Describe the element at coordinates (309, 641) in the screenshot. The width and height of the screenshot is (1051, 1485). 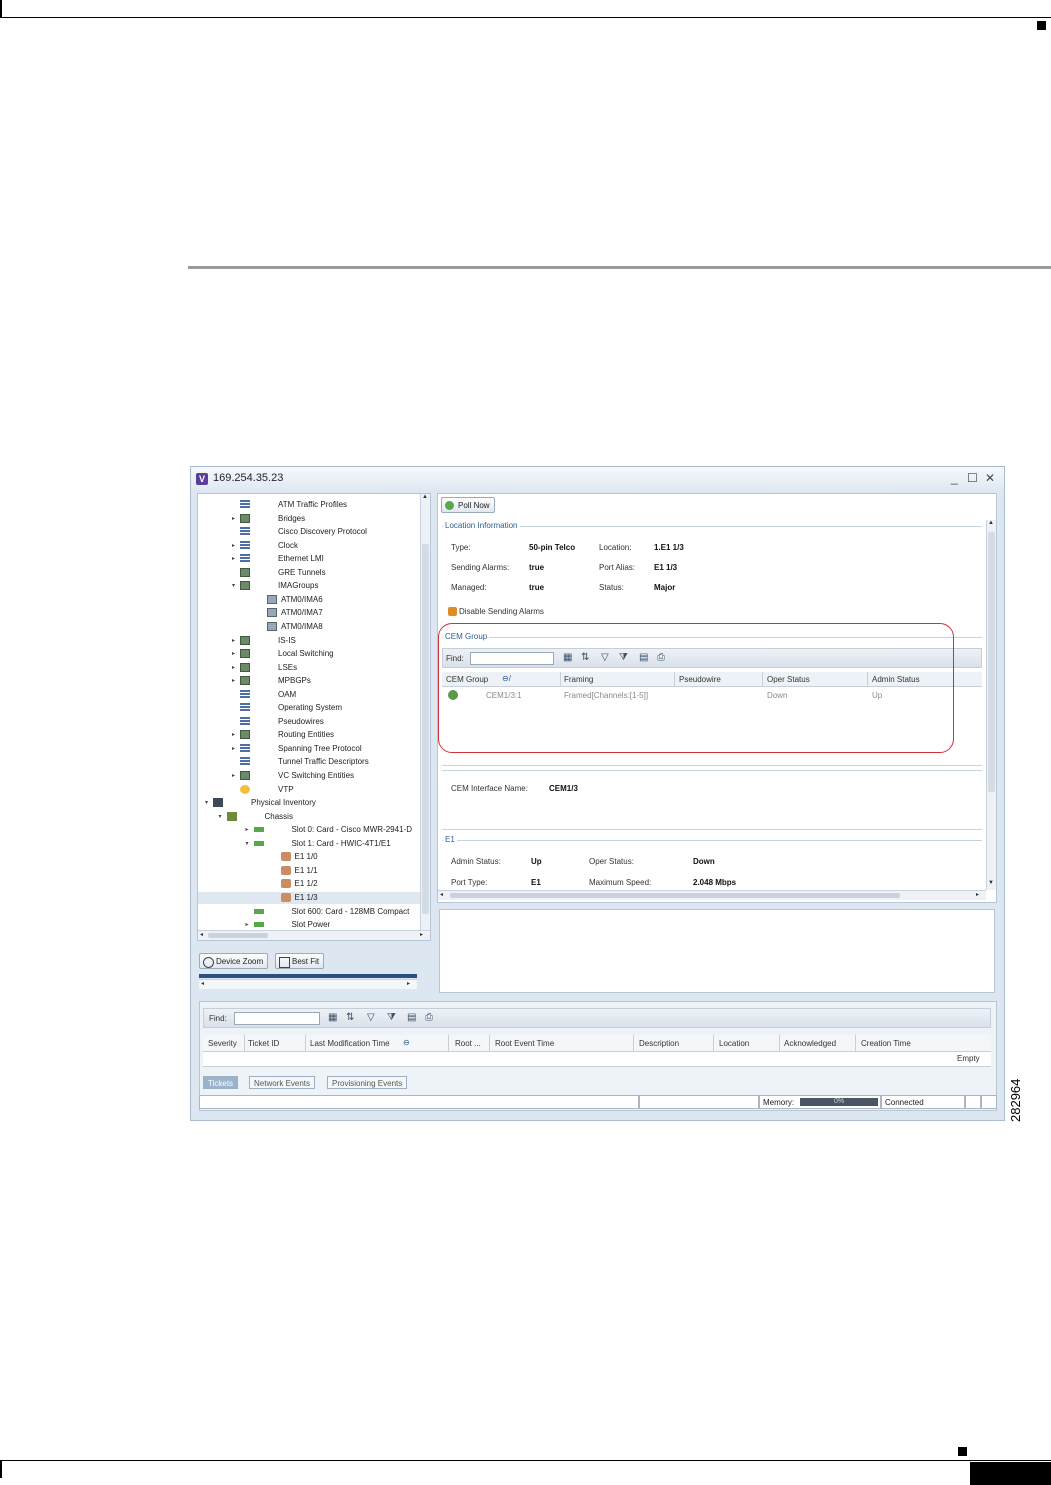
I see `tree-item: ▸ IS-IS` at that location.